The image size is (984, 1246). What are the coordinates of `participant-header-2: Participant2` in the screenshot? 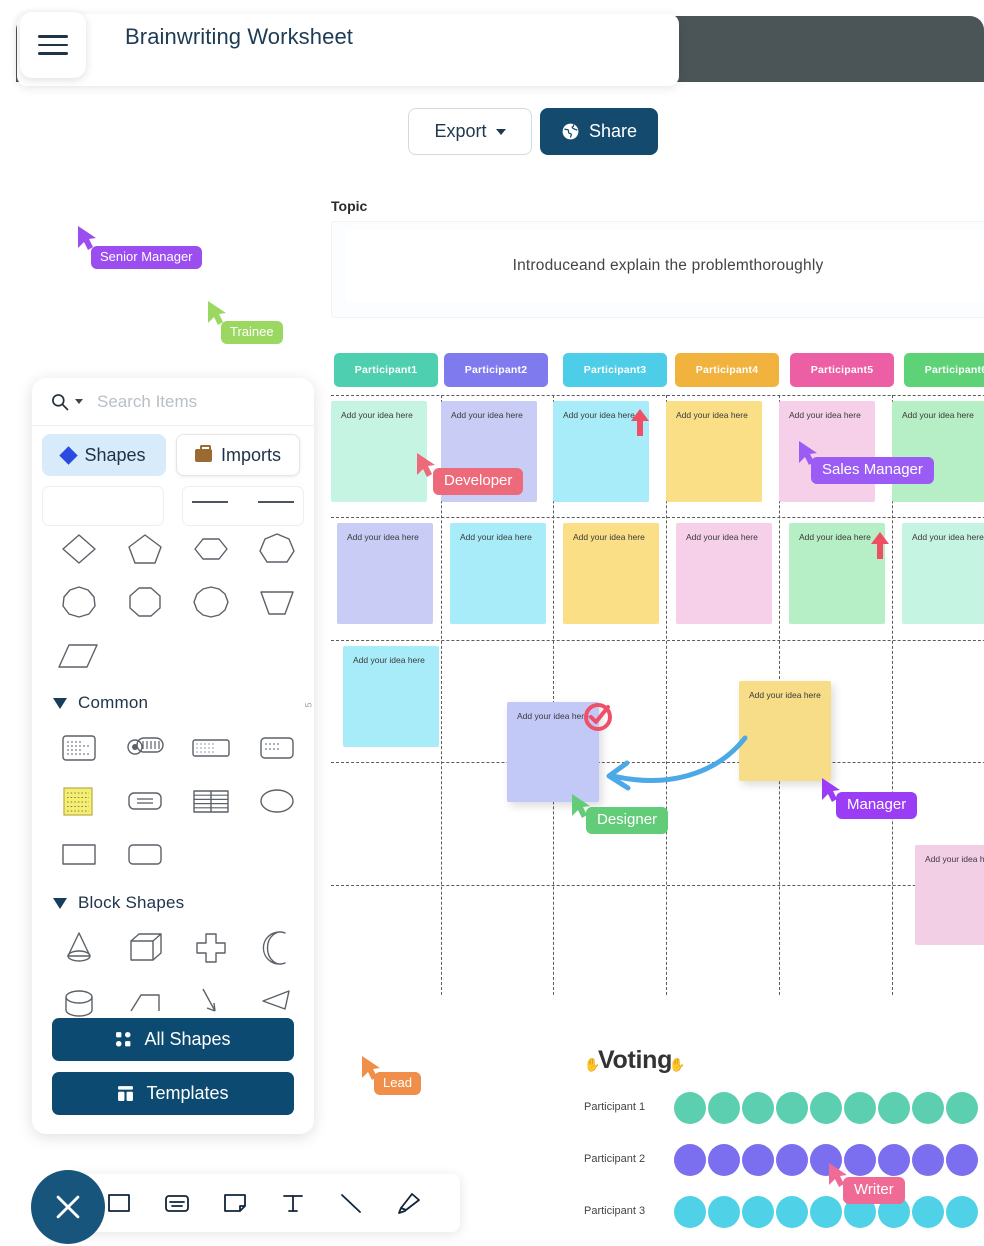 It's located at (496, 370).